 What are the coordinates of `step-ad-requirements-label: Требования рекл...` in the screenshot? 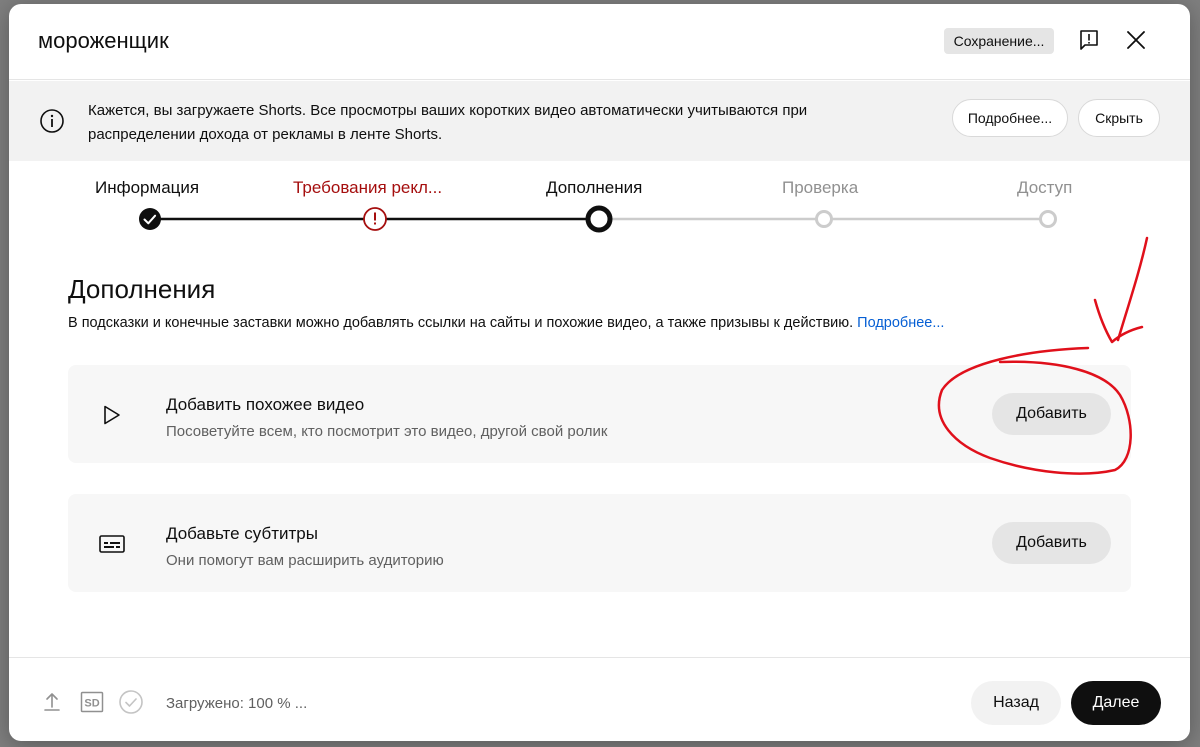 It's located at (367, 188).